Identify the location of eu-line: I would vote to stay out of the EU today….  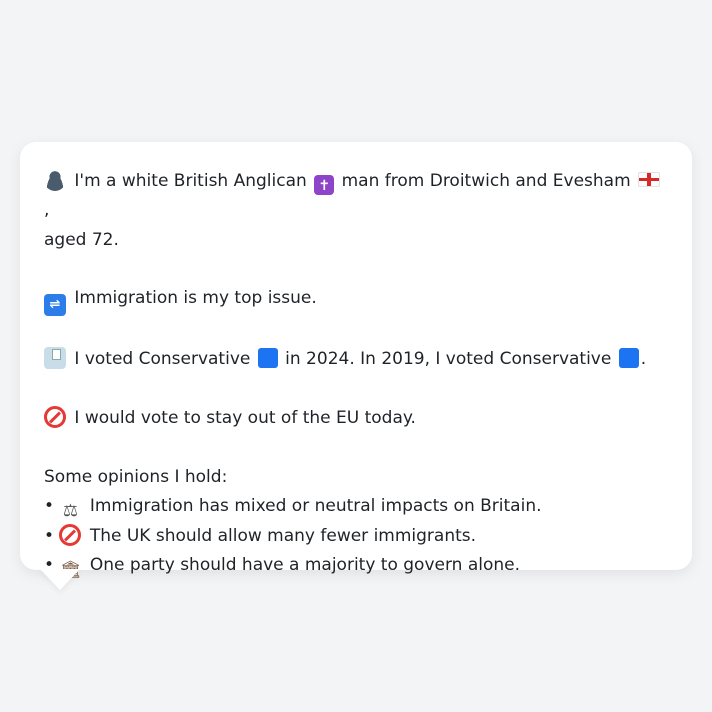
(356, 418).